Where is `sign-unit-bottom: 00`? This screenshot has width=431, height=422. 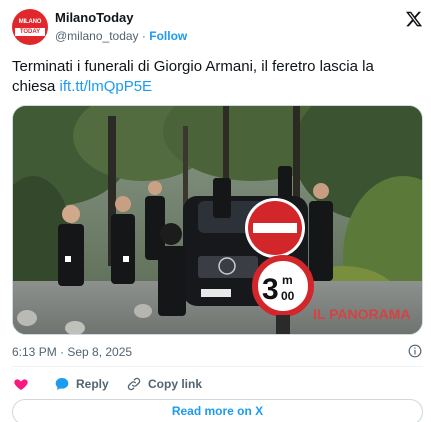 sign-unit-bottom: 00 is located at coordinates (288, 296).